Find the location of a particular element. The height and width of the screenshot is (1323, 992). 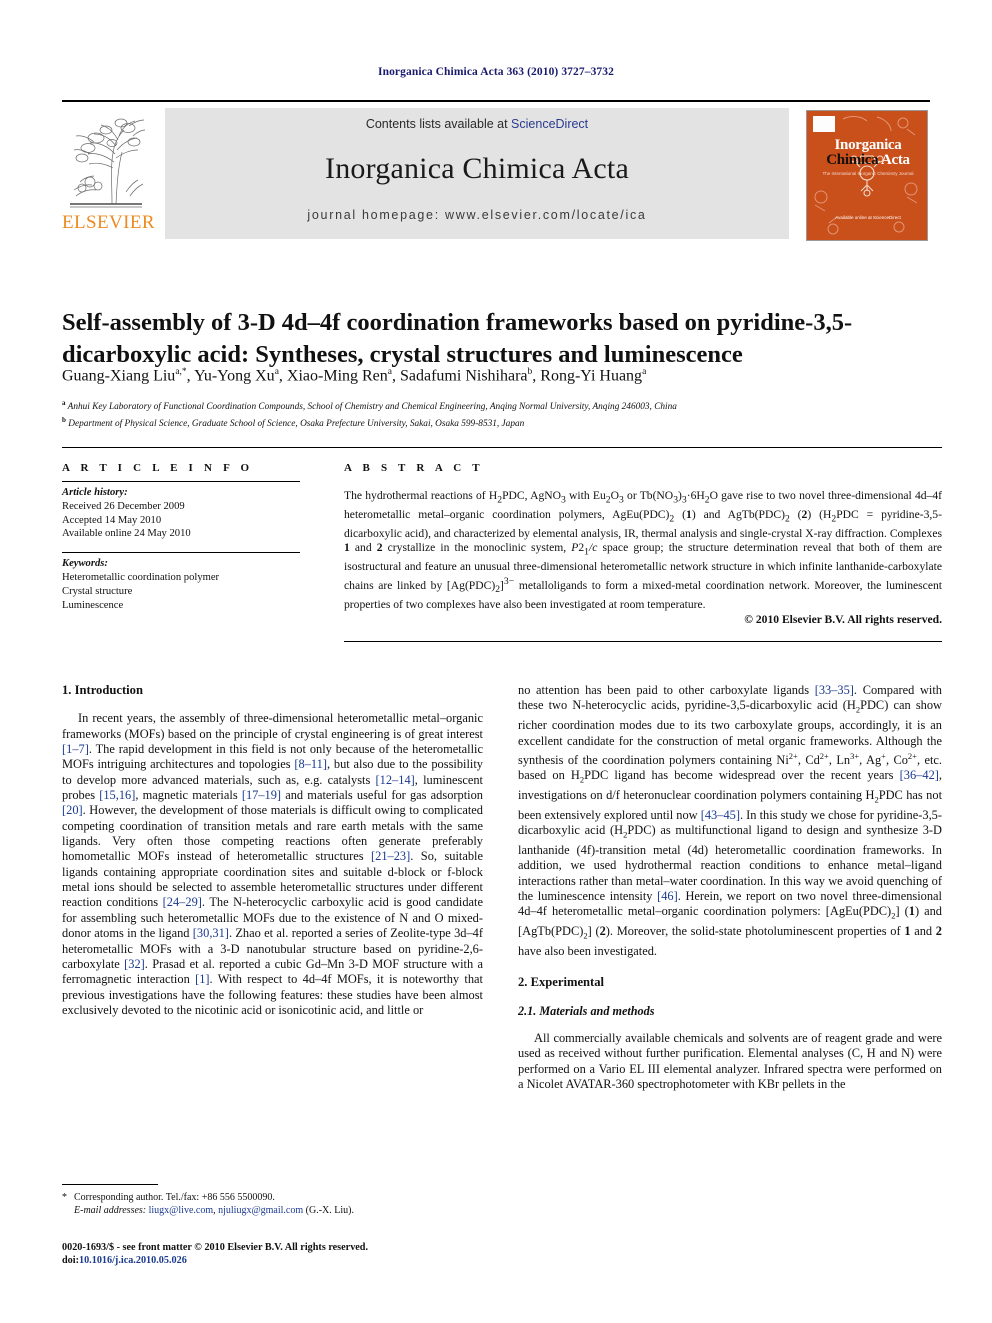

article-info-header: A R T I C L E I N F O is located at coordinates (158, 468).